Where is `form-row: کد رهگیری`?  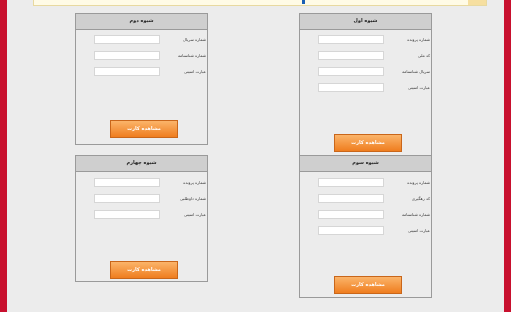 form-row: کد رهگیری is located at coordinates (366, 199).